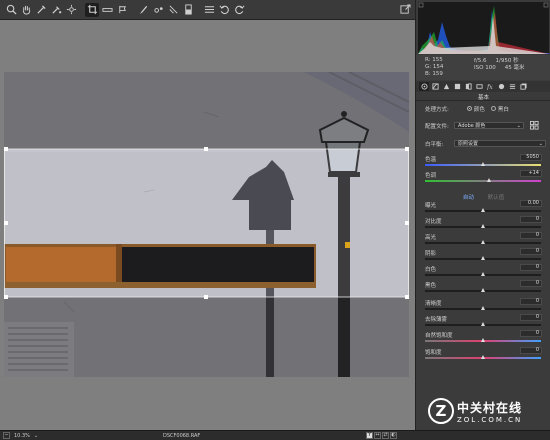  Describe the element at coordinates (428, 67) in the screenshot. I see `g-label: G:` at that location.